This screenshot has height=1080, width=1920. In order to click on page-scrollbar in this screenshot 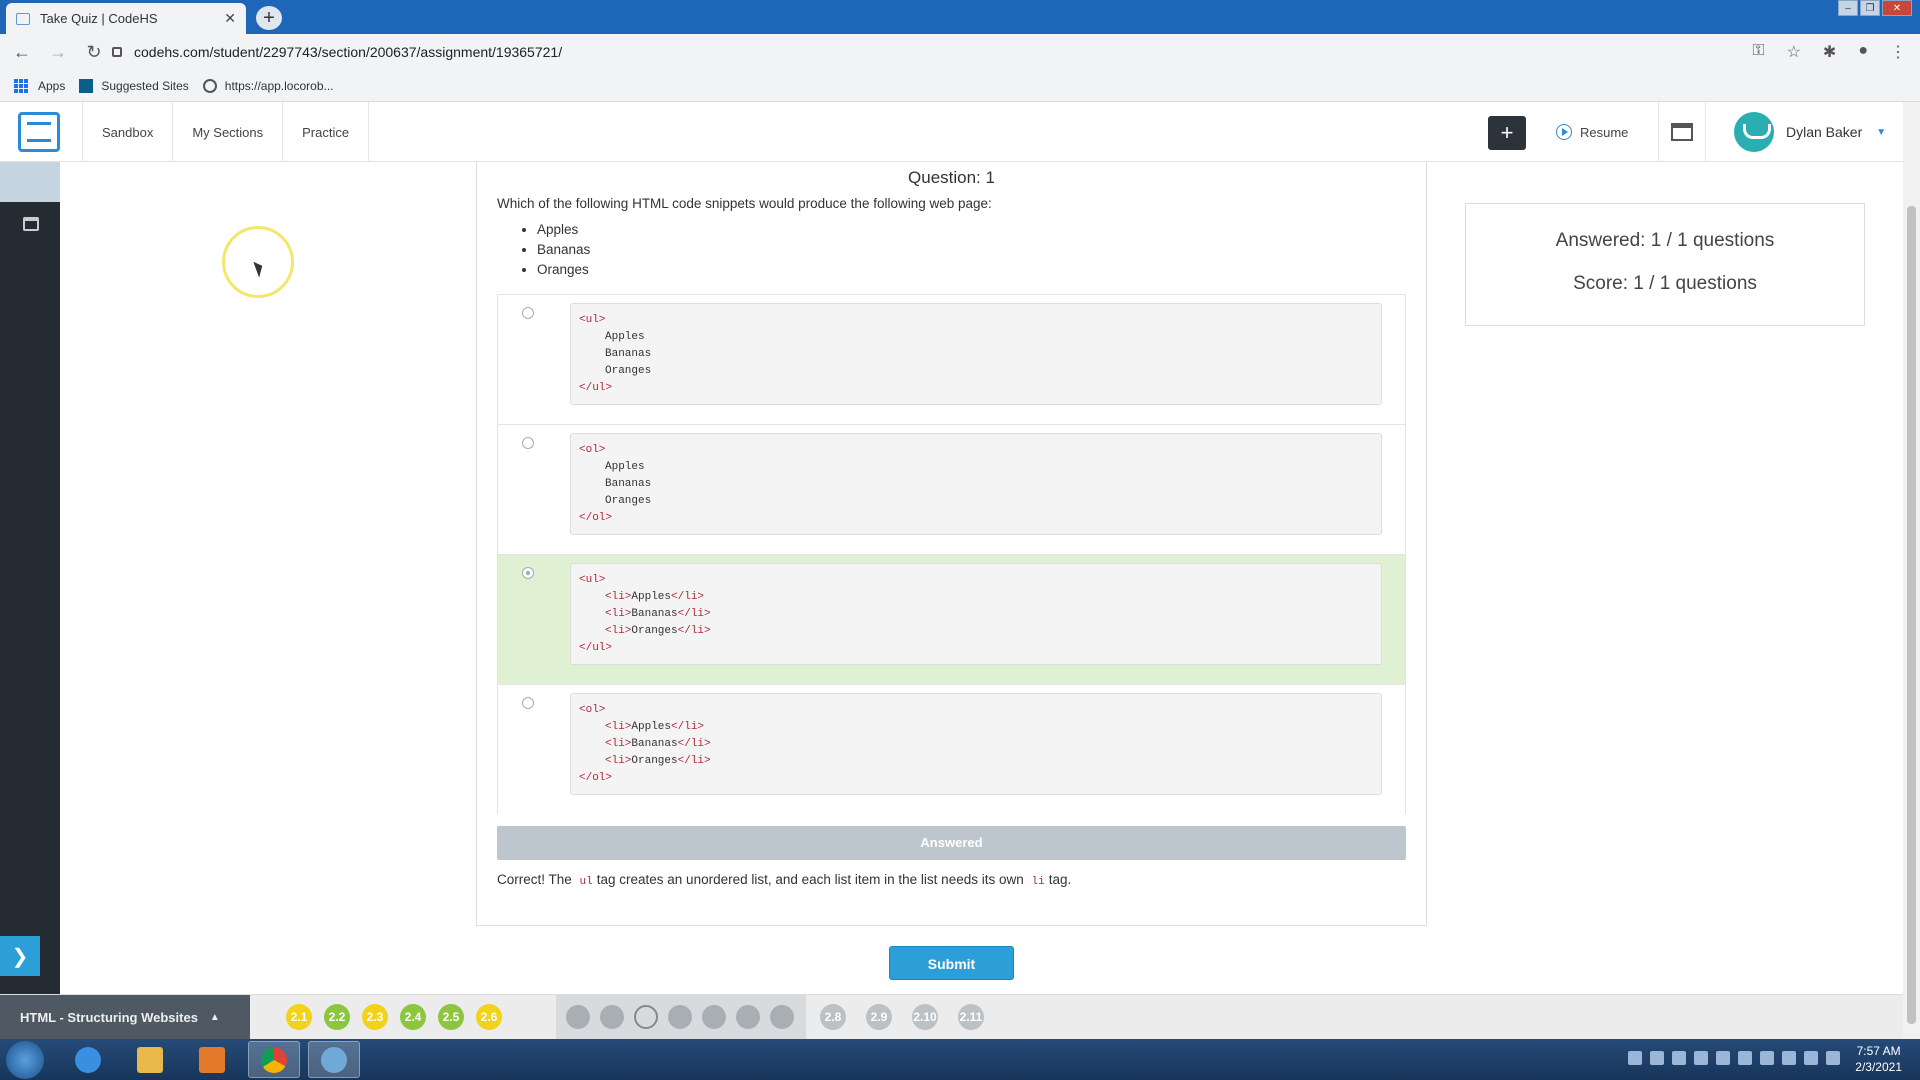, I will do `click(1911, 570)`.